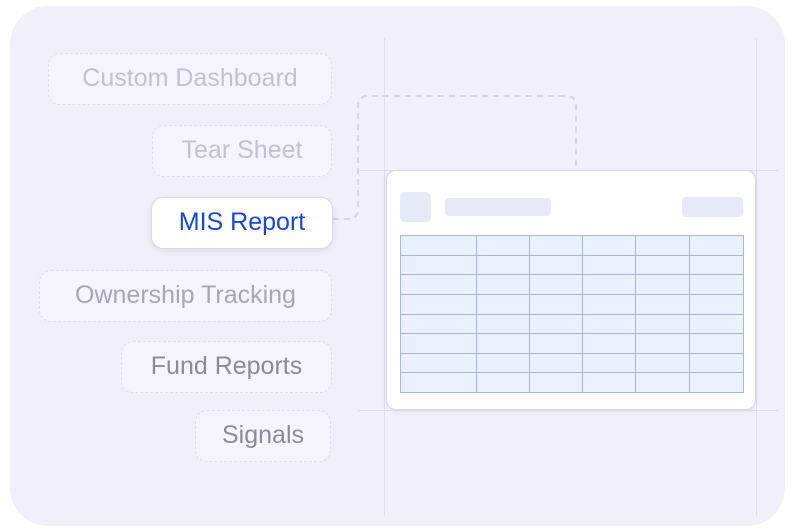 The height and width of the screenshot is (528, 791). Describe the element at coordinates (226, 367) in the screenshot. I see `menu-item-fund-reports: Fund Reports` at that location.